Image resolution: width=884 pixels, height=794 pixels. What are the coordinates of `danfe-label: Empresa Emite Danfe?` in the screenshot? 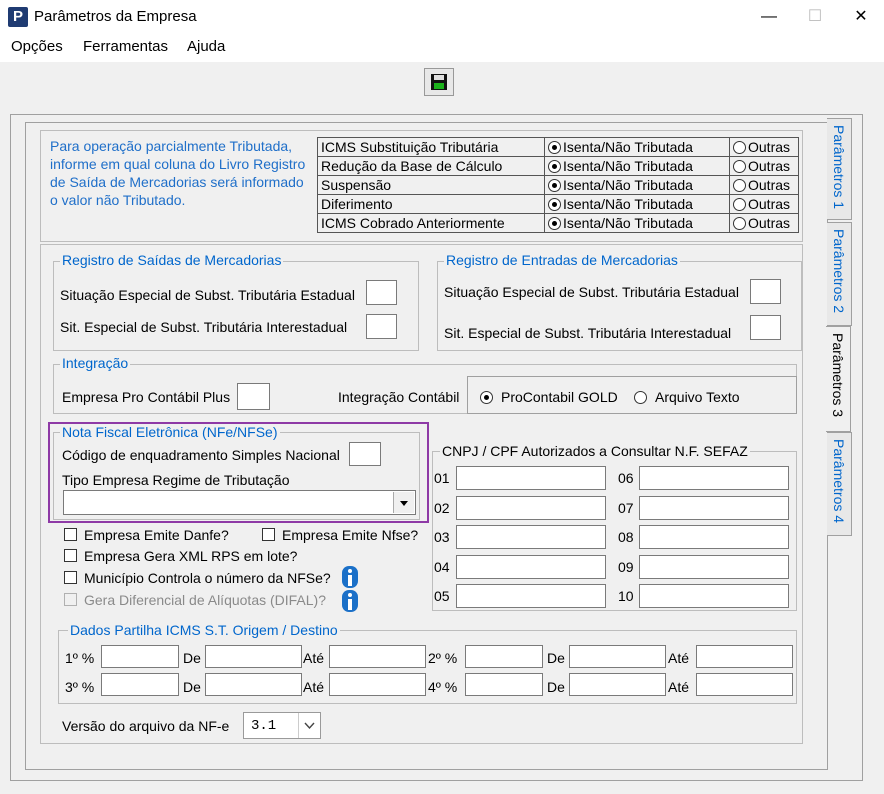 It's located at (156, 535).